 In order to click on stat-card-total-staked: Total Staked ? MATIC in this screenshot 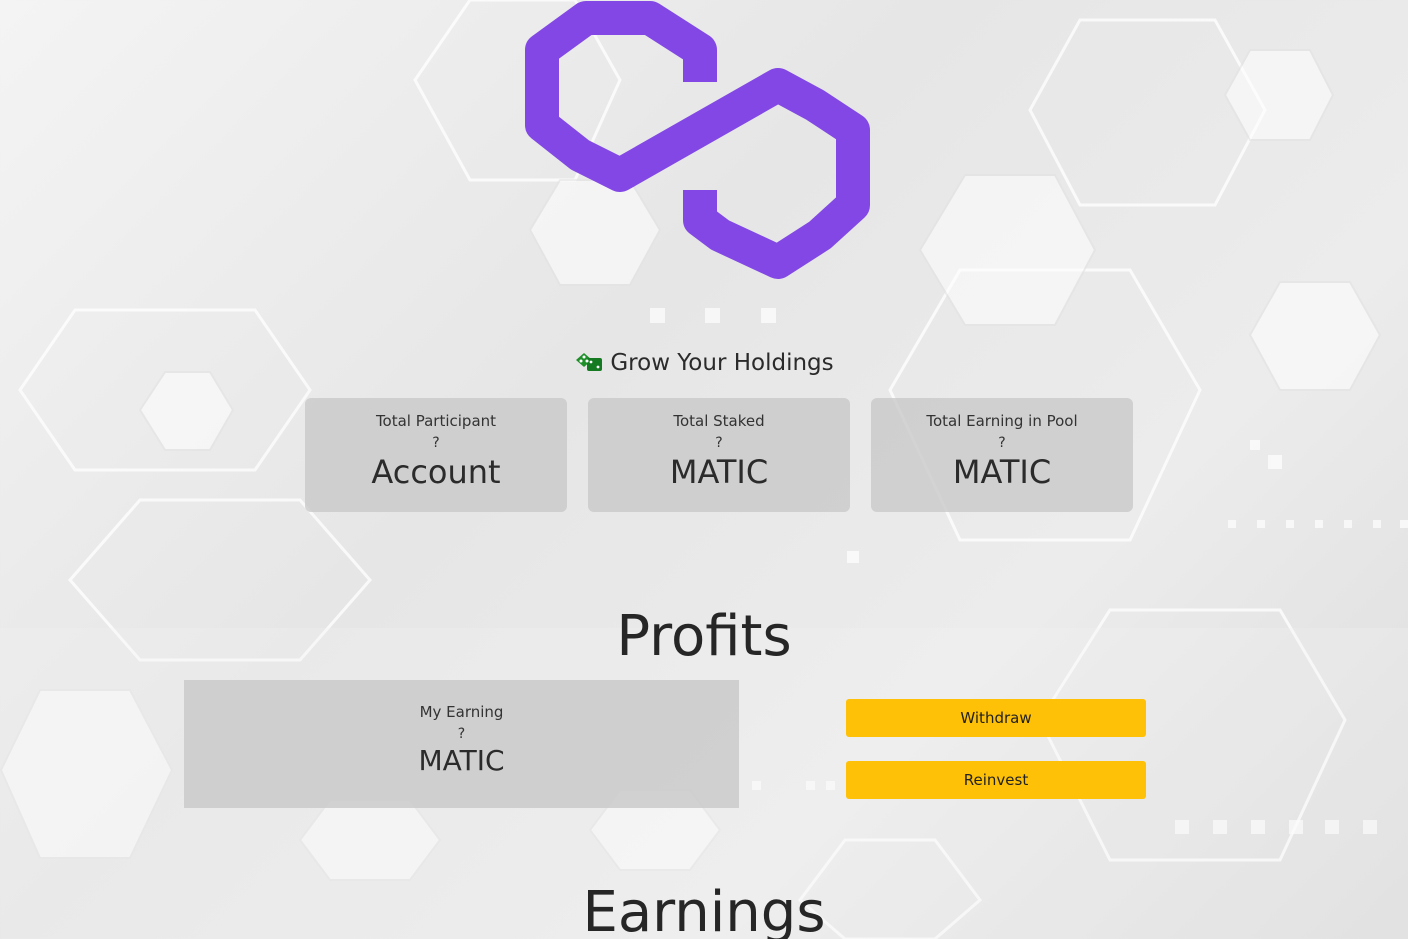, I will do `click(719, 455)`.